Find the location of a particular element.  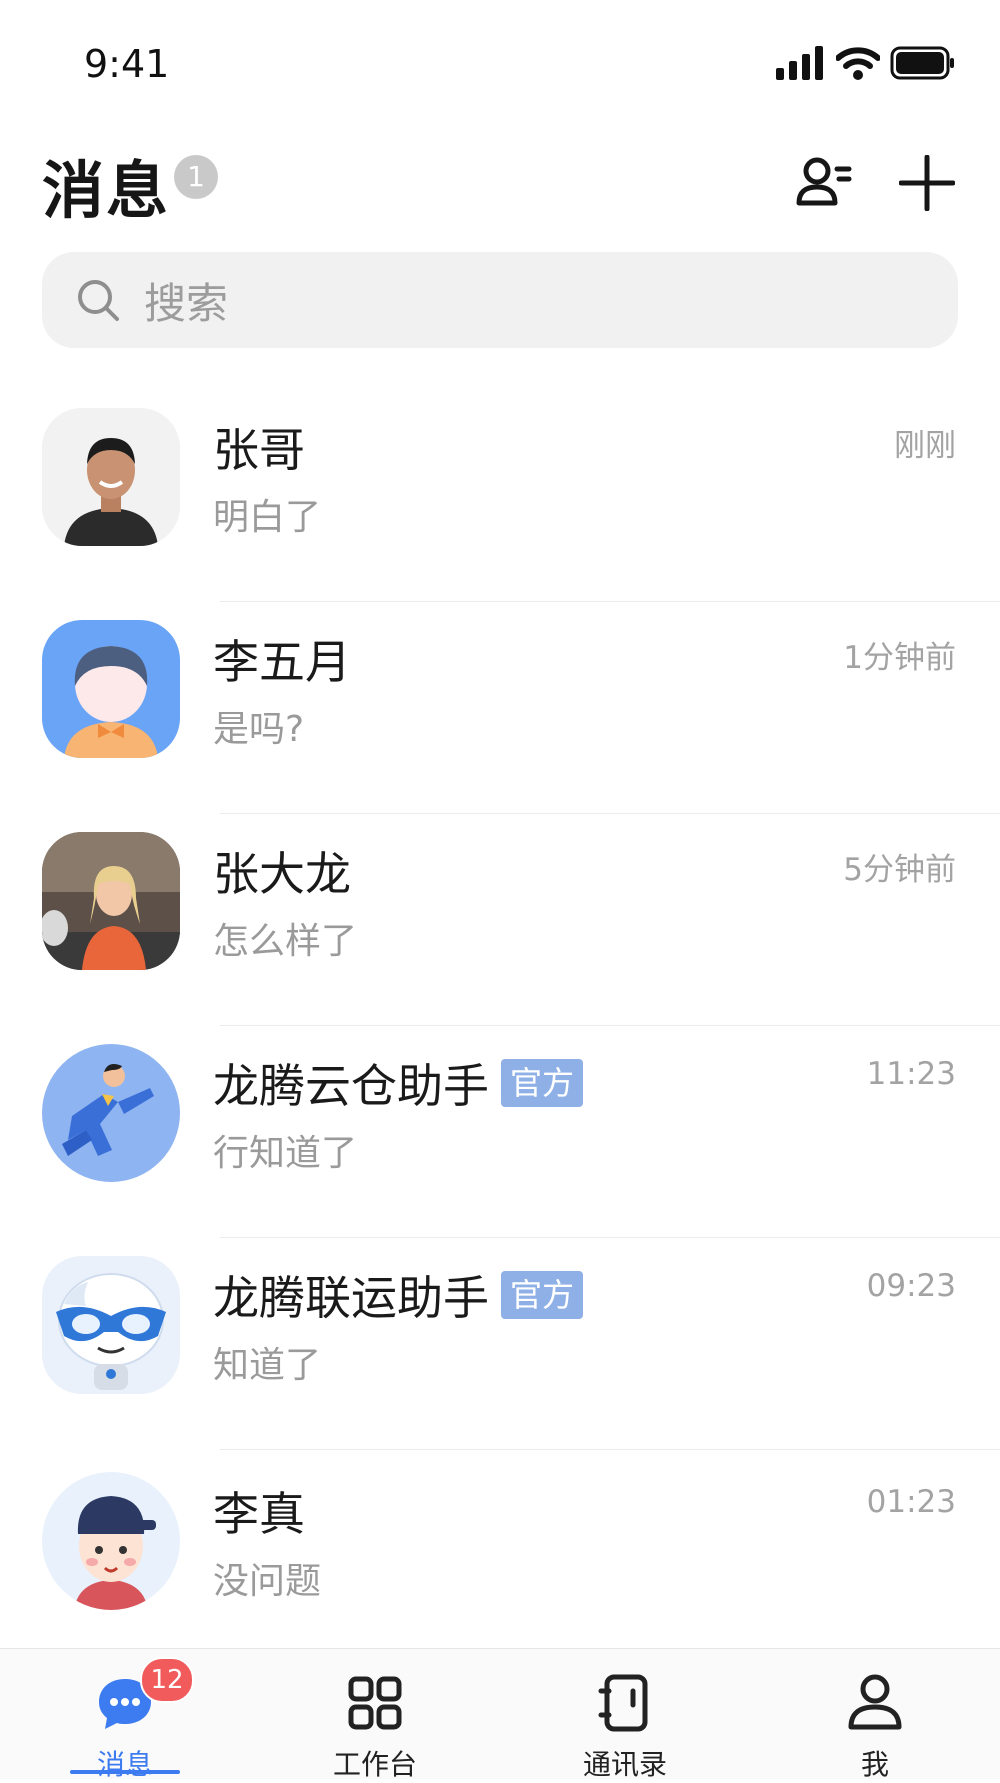

bottom-tab-bar: 12 消息 工作台 通讯录 我 is located at coordinates (500, 1714).